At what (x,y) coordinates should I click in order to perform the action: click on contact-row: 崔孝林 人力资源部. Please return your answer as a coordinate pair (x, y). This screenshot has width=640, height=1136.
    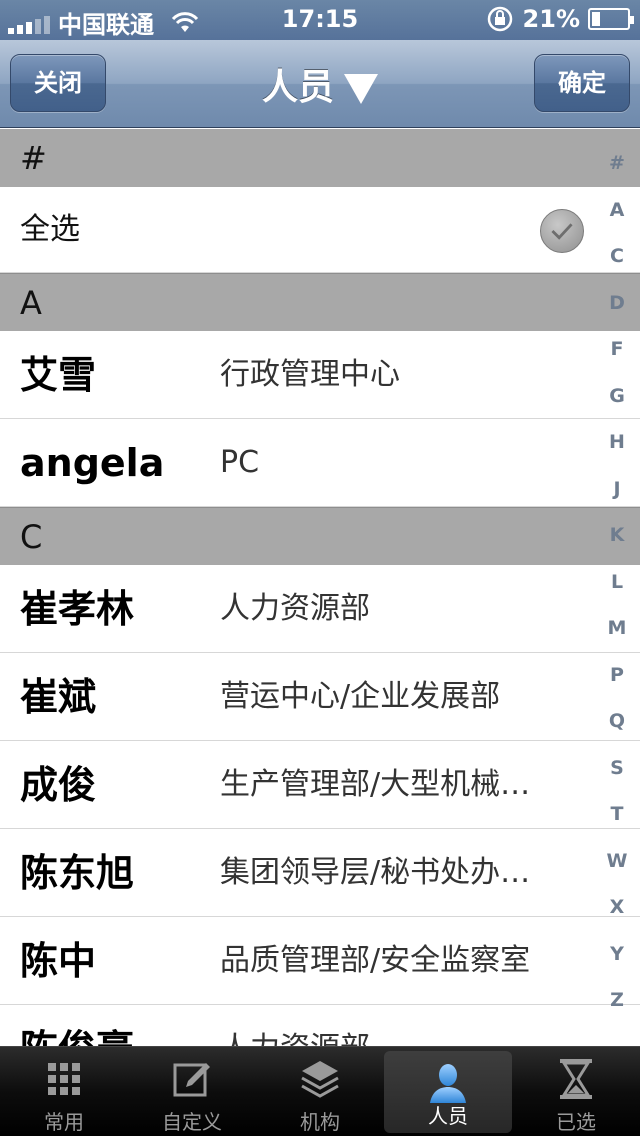
    Looking at the image, I should click on (320, 609).